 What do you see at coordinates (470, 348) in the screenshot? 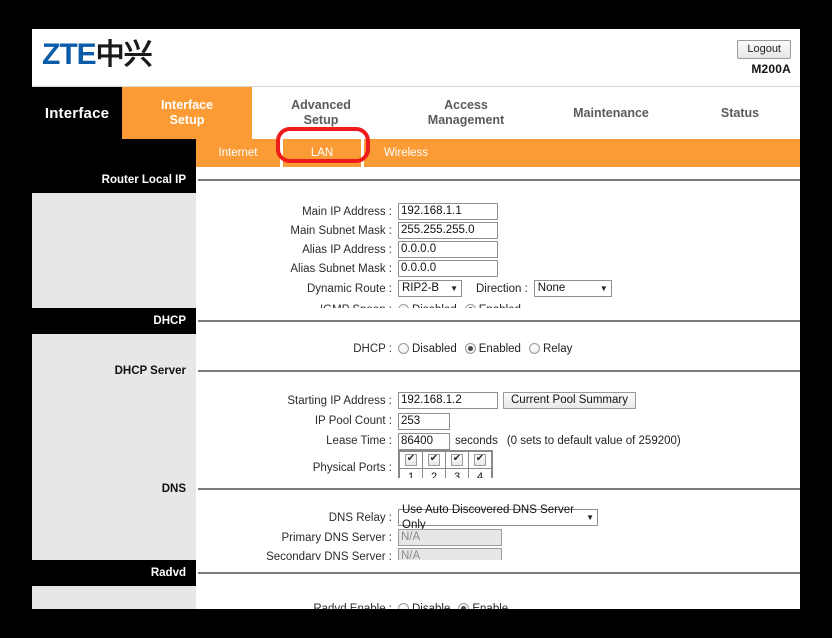
I see `radio-icon-selected` at bounding box center [470, 348].